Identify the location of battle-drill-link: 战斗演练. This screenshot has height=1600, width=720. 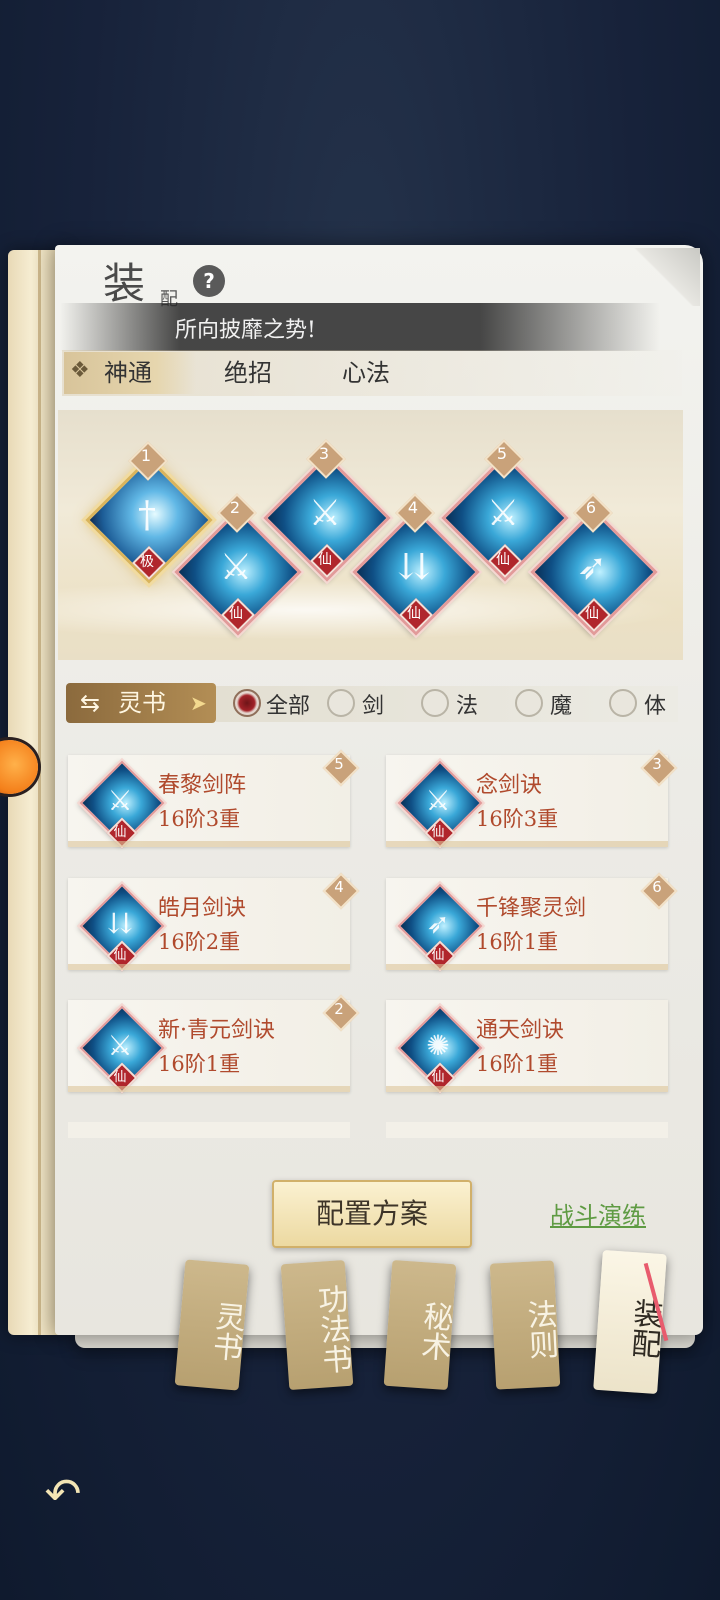
(598, 1213).